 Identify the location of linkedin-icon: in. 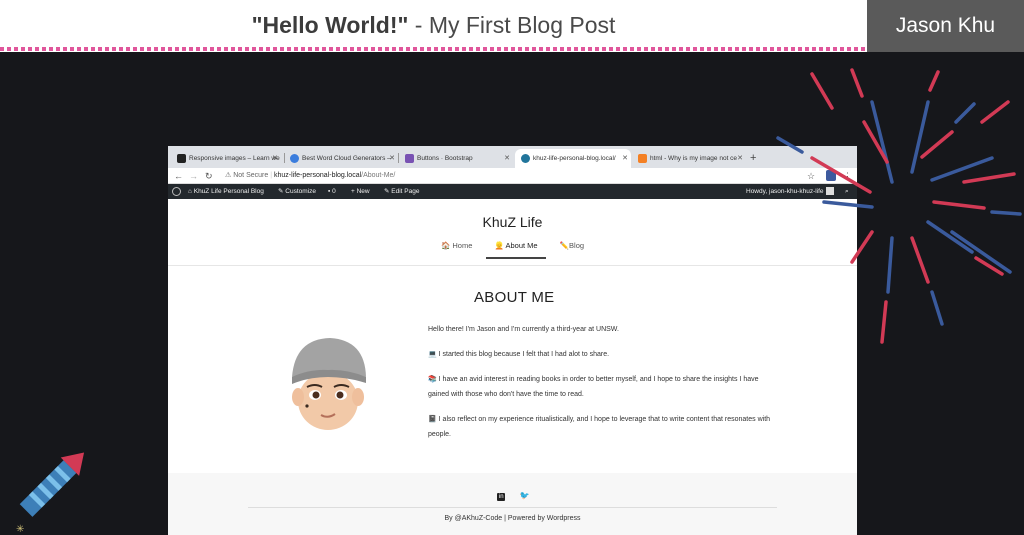
(501, 497).